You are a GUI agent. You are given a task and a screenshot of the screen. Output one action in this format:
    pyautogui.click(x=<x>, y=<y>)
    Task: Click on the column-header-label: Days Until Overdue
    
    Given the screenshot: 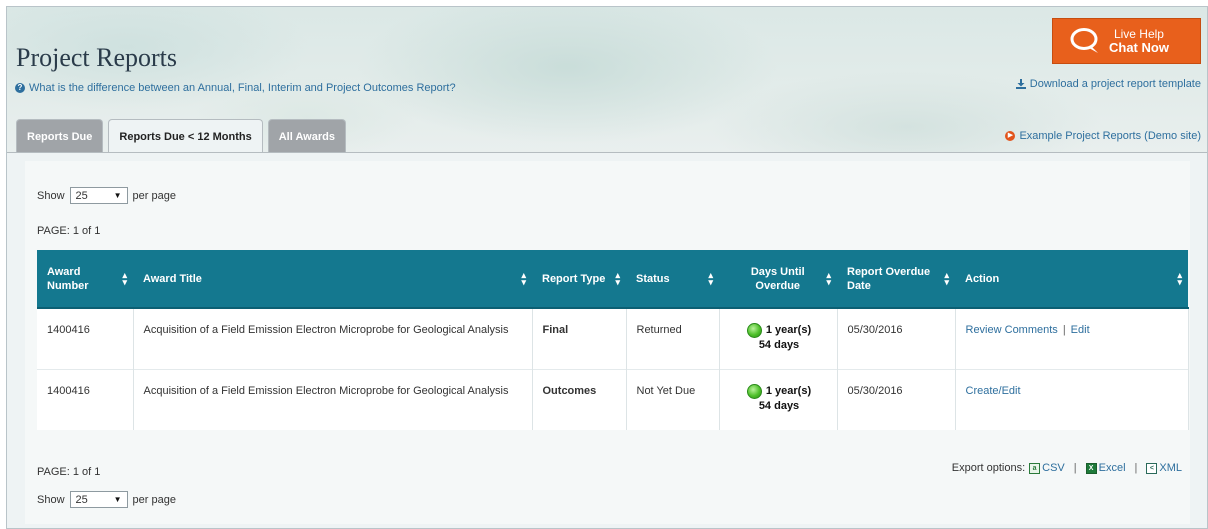 What is the action you would take?
    pyautogui.click(x=777, y=278)
    